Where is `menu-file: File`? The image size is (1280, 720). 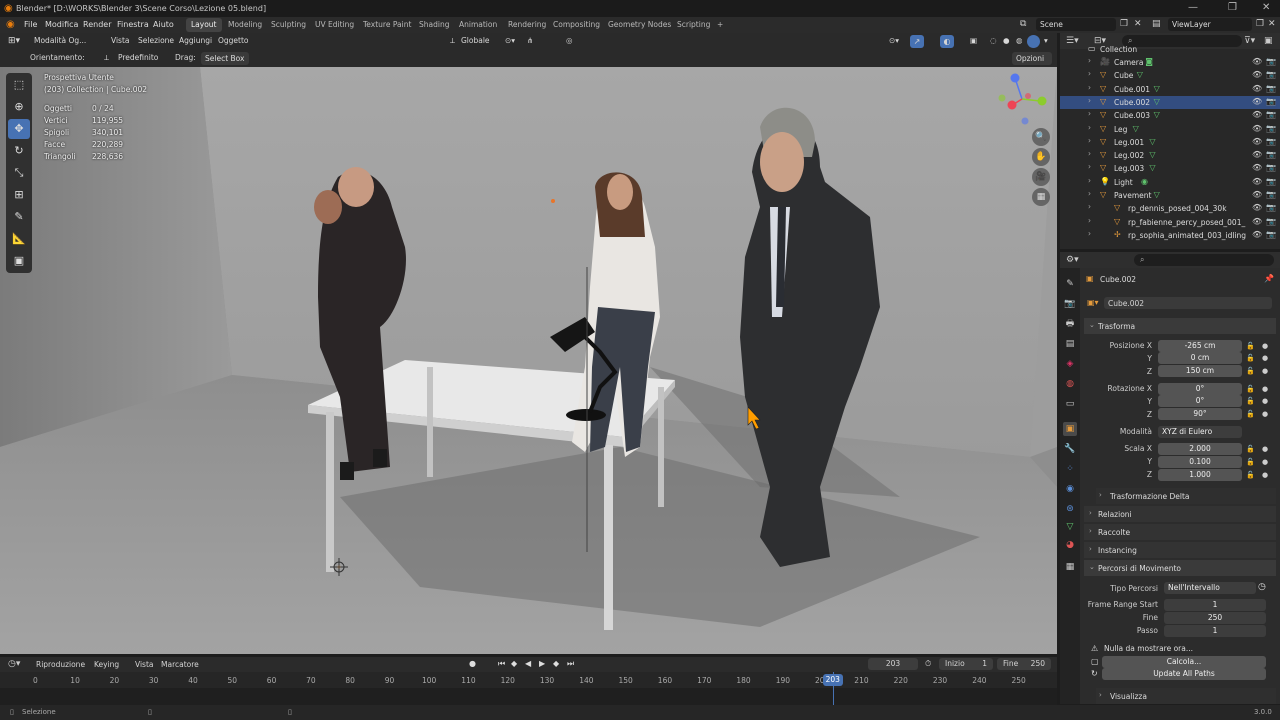 menu-file: File is located at coordinates (30, 24).